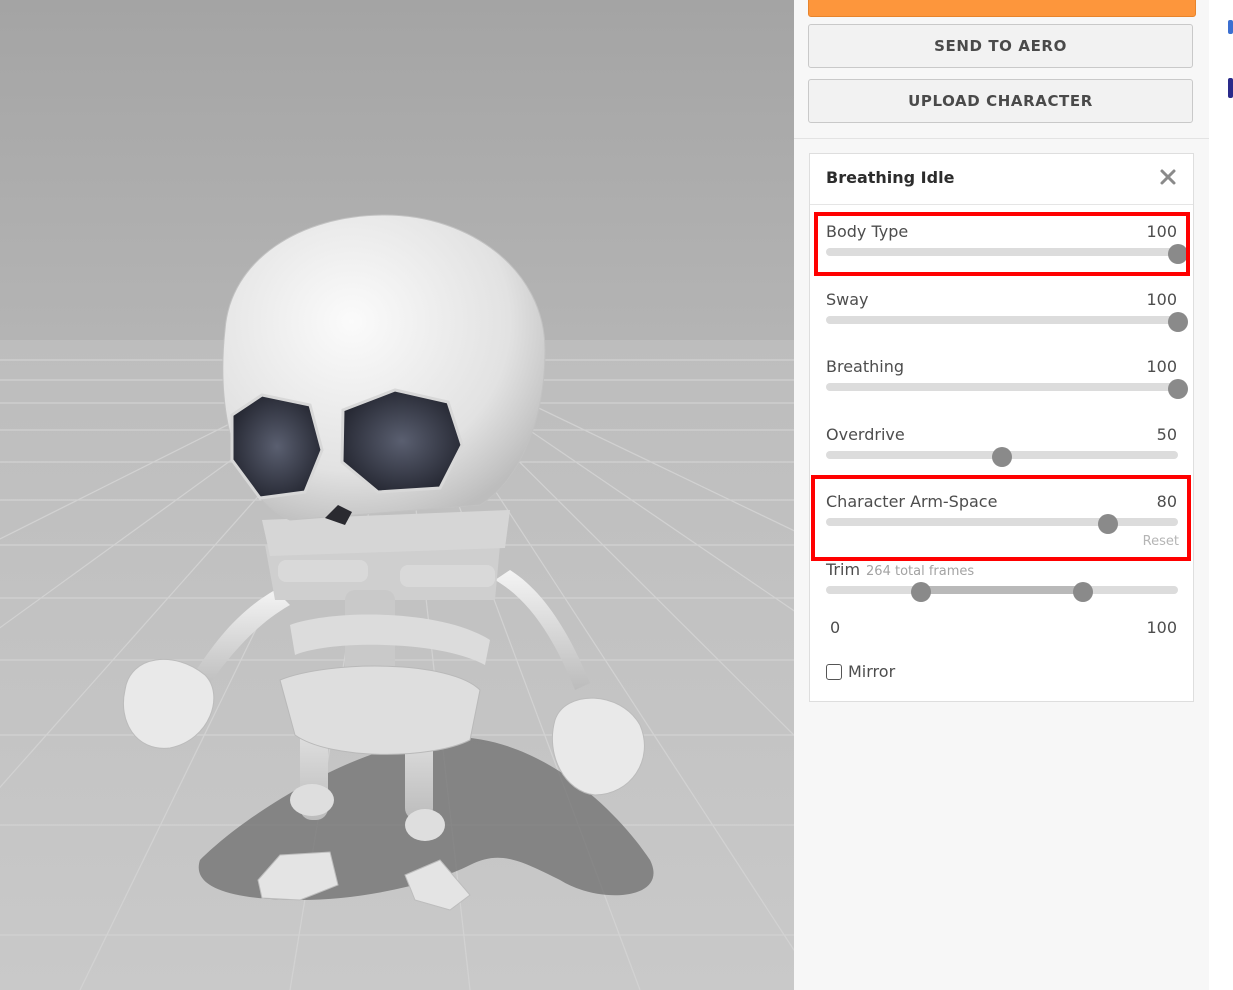 The height and width of the screenshot is (990, 1233). I want to click on slider-character-arm-space: Character Arm-Space 80 Reset, so click(1002, 522).